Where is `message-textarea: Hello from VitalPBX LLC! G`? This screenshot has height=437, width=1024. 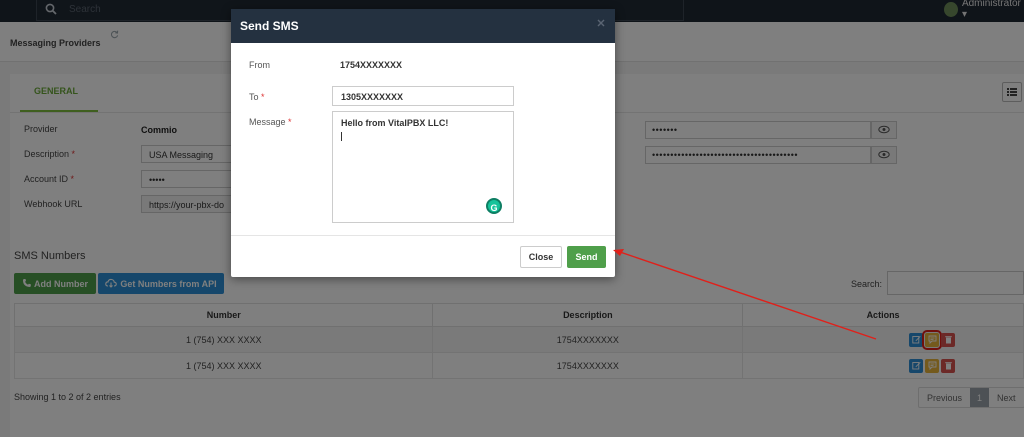 message-textarea: Hello from VitalPBX LLC! G is located at coordinates (423, 167).